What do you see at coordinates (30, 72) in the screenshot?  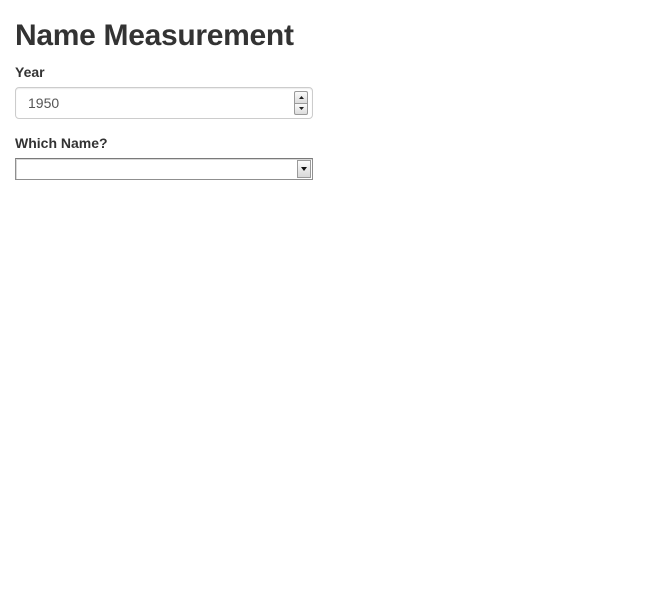 I see `year-label: Year` at bounding box center [30, 72].